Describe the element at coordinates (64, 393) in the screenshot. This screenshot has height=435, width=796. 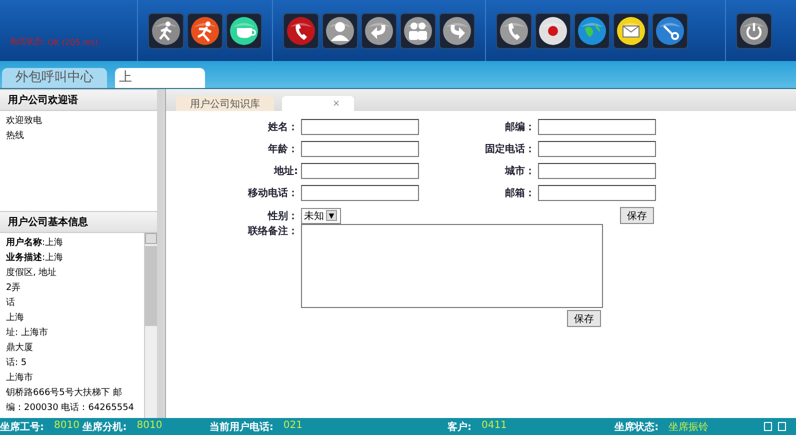
I see `info-text: 钥桥路666号5号大扶梯下 邮` at that location.